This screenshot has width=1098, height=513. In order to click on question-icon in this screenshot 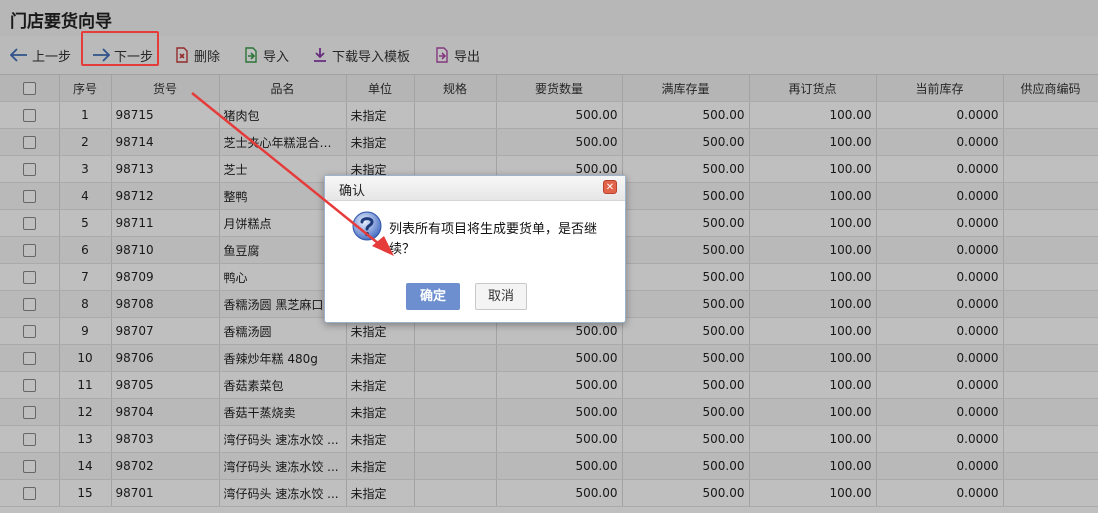, I will do `click(367, 227)`.